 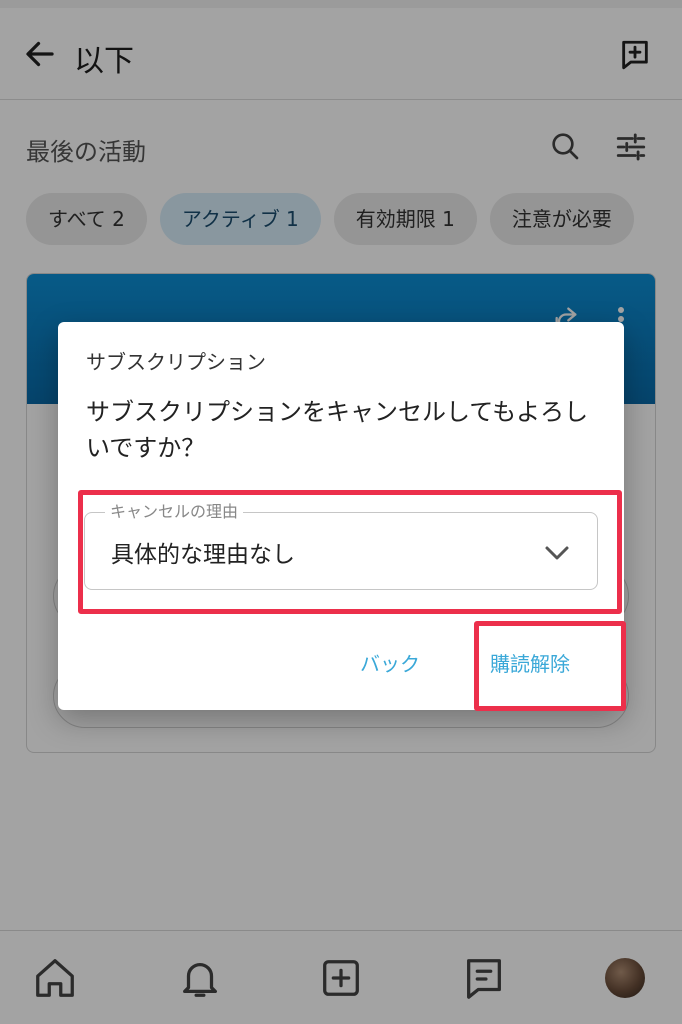 What do you see at coordinates (176, 362) in the screenshot?
I see `dialog-title: サブスクリプション` at bounding box center [176, 362].